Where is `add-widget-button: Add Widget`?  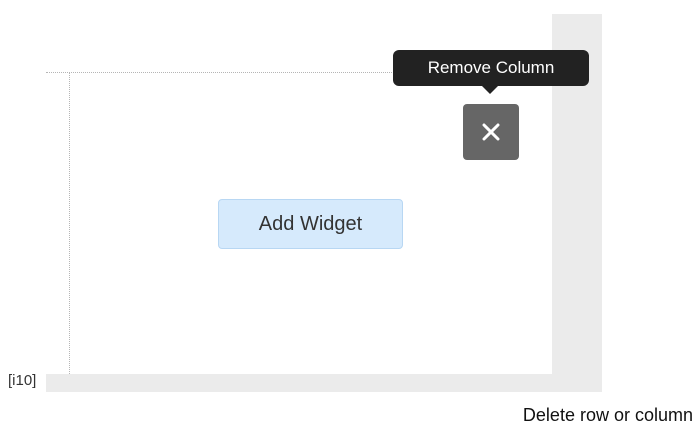
add-widget-button: Add Widget is located at coordinates (310, 224).